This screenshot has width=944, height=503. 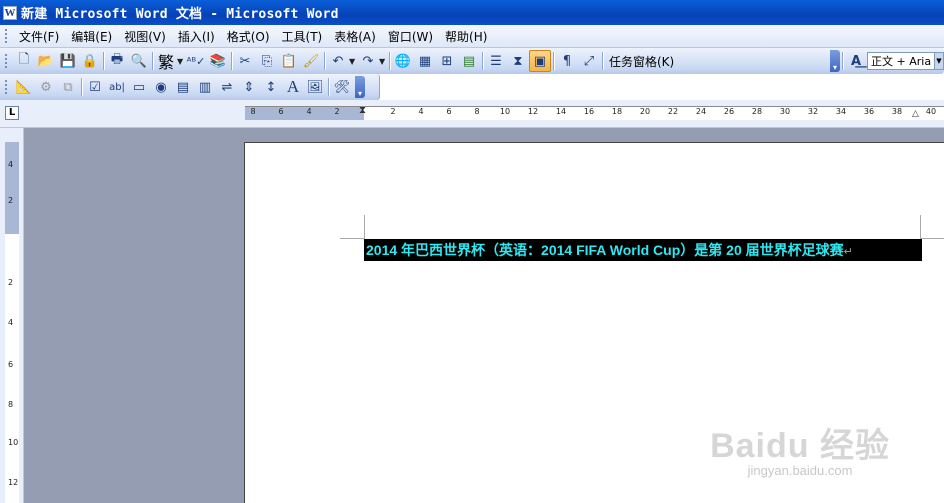 What do you see at coordinates (856, 61) in the screenshot?
I see `styles-formatting-icon: A͟` at bounding box center [856, 61].